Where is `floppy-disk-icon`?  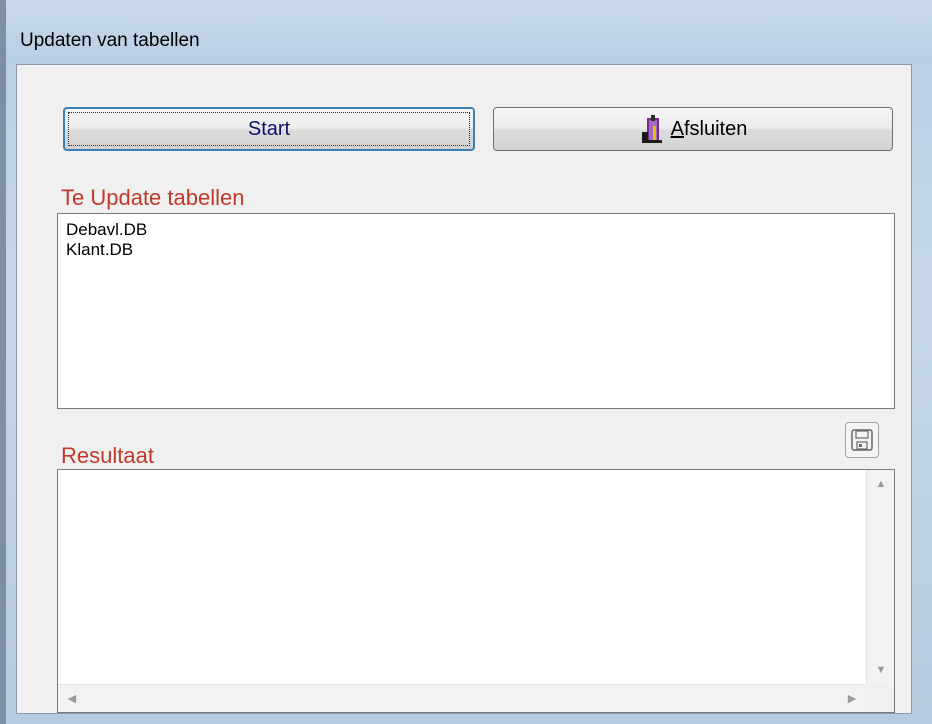 floppy-disk-icon is located at coordinates (862, 440).